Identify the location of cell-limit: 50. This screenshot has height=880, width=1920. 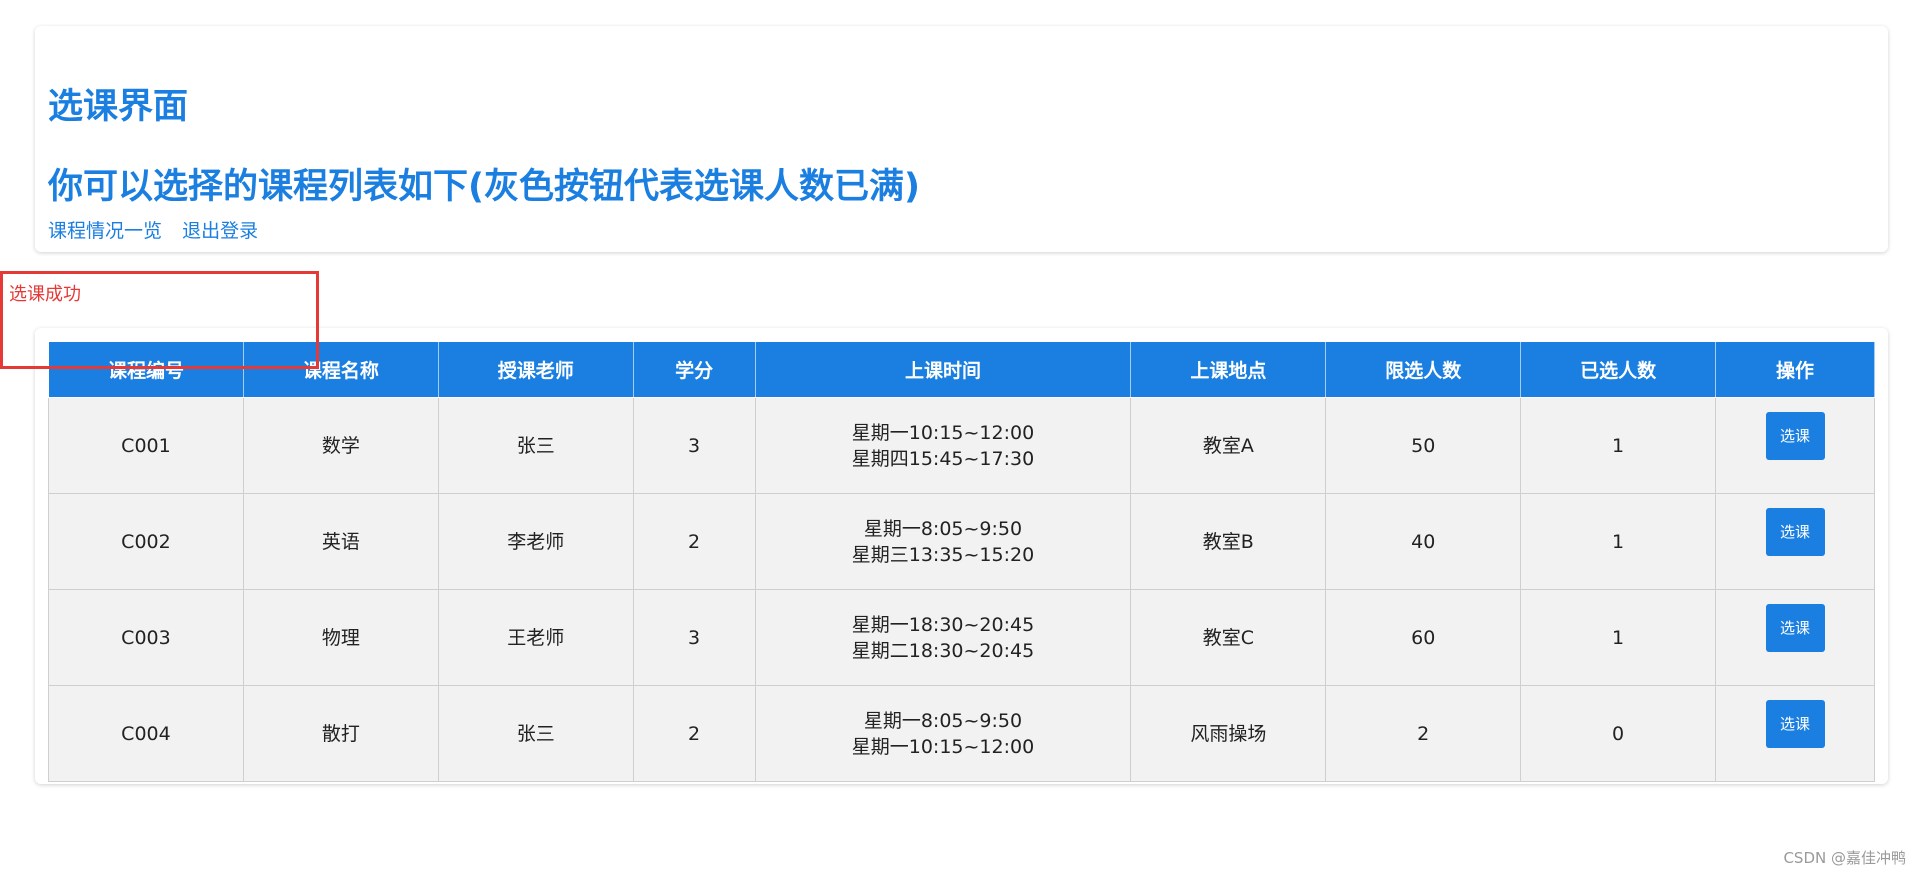
(1423, 445).